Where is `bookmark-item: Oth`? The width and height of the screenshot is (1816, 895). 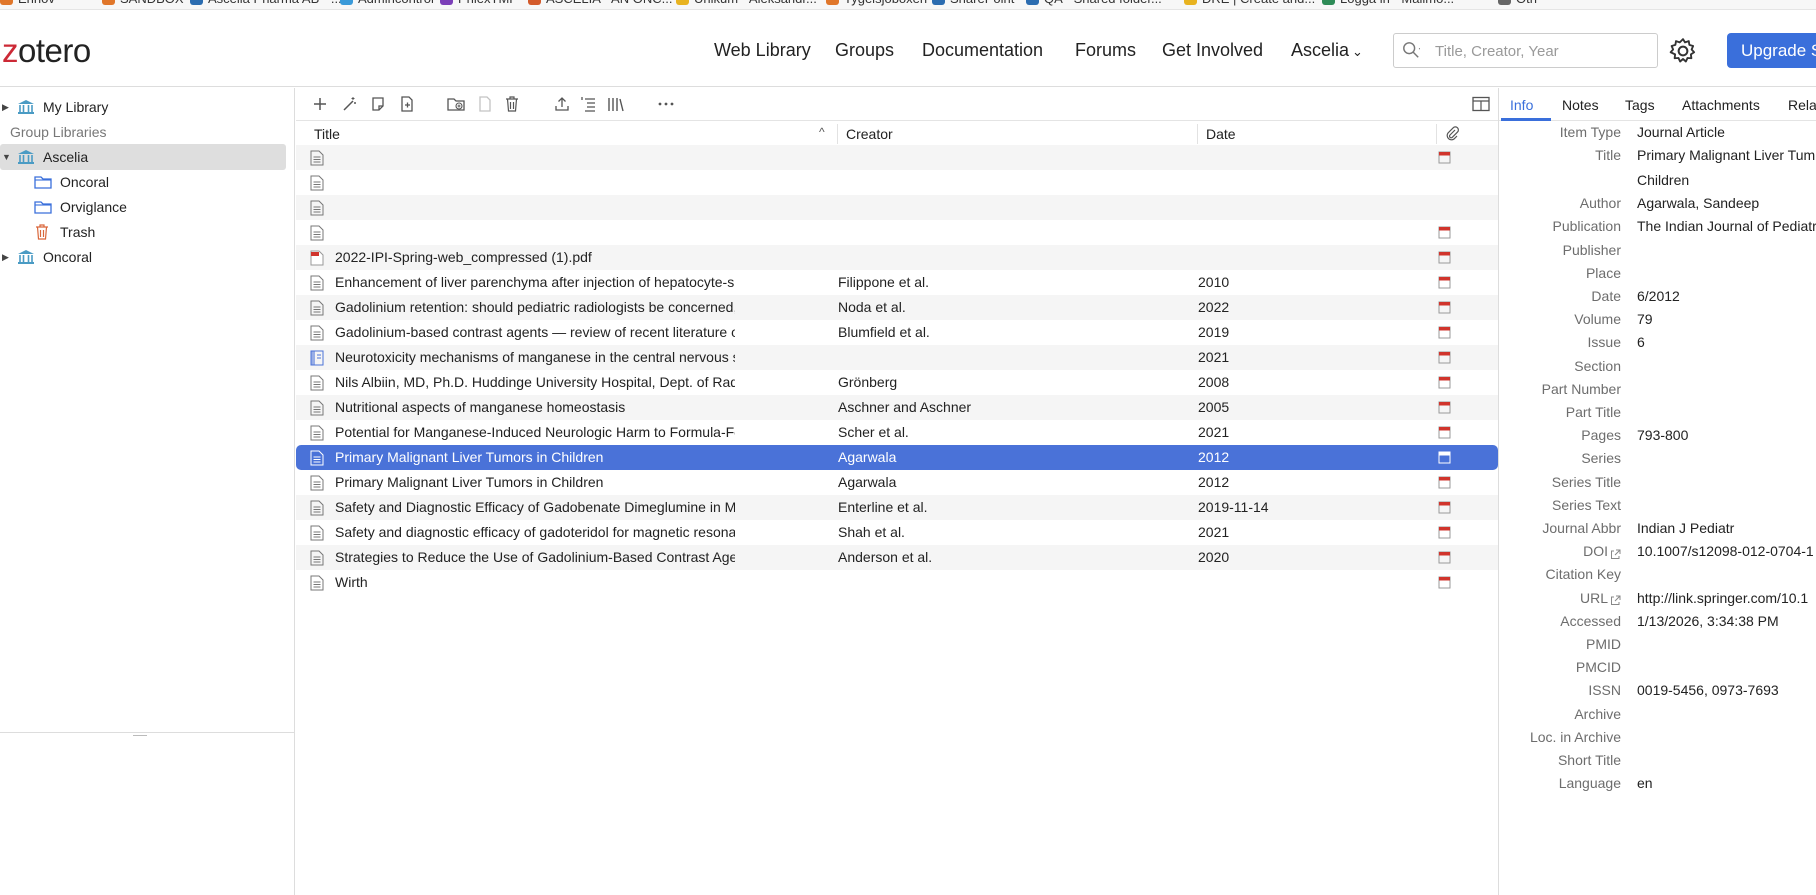
bookmark-item: Oth is located at coordinates (1517, 3).